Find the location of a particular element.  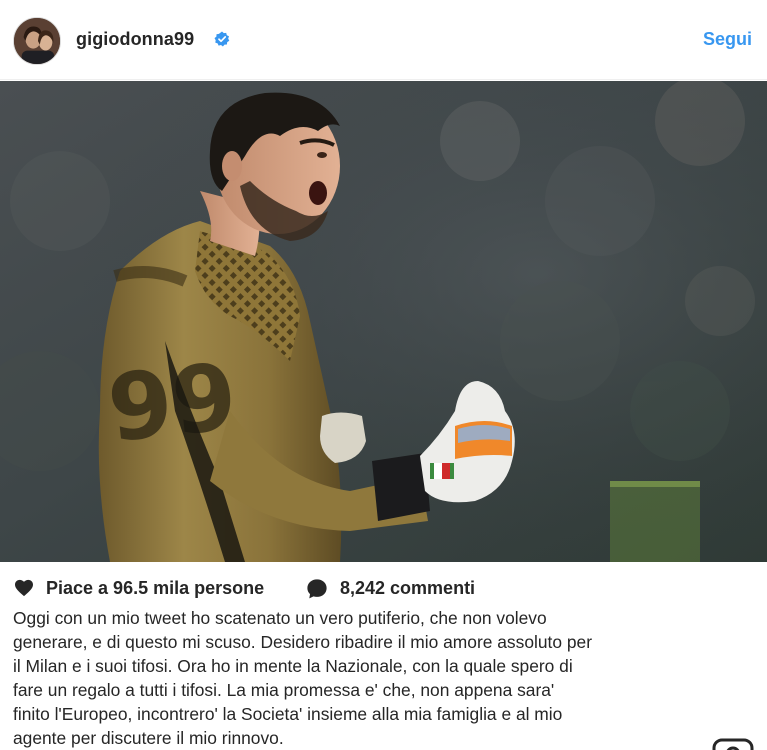

verified-badge-icon is located at coordinates (222, 39).